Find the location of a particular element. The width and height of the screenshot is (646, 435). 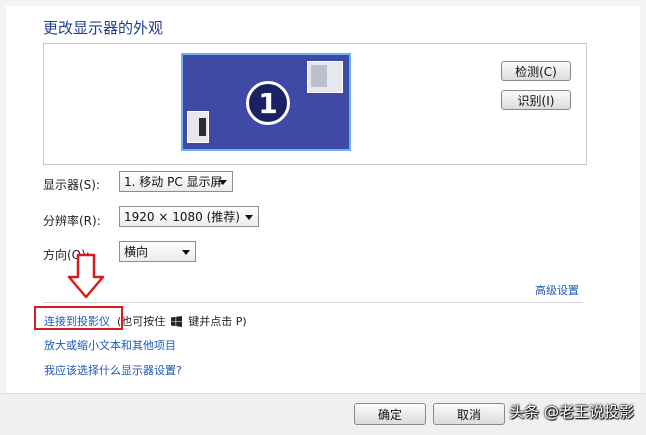

text-size-link: 放大或缩小文本和其他项目 is located at coordinates (110, 345).